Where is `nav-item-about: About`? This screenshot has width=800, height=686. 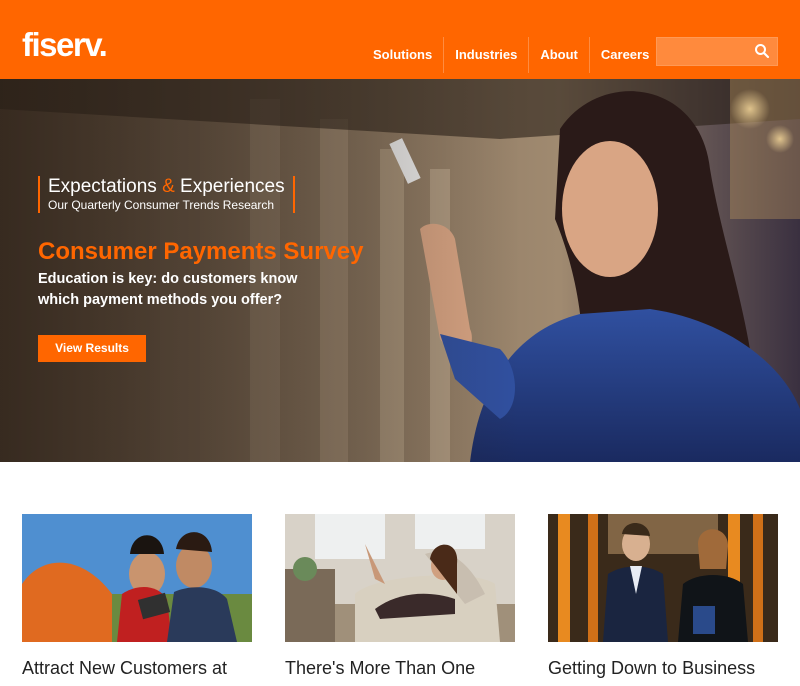 nav-item-about: About is located at coordinates (558, 55).